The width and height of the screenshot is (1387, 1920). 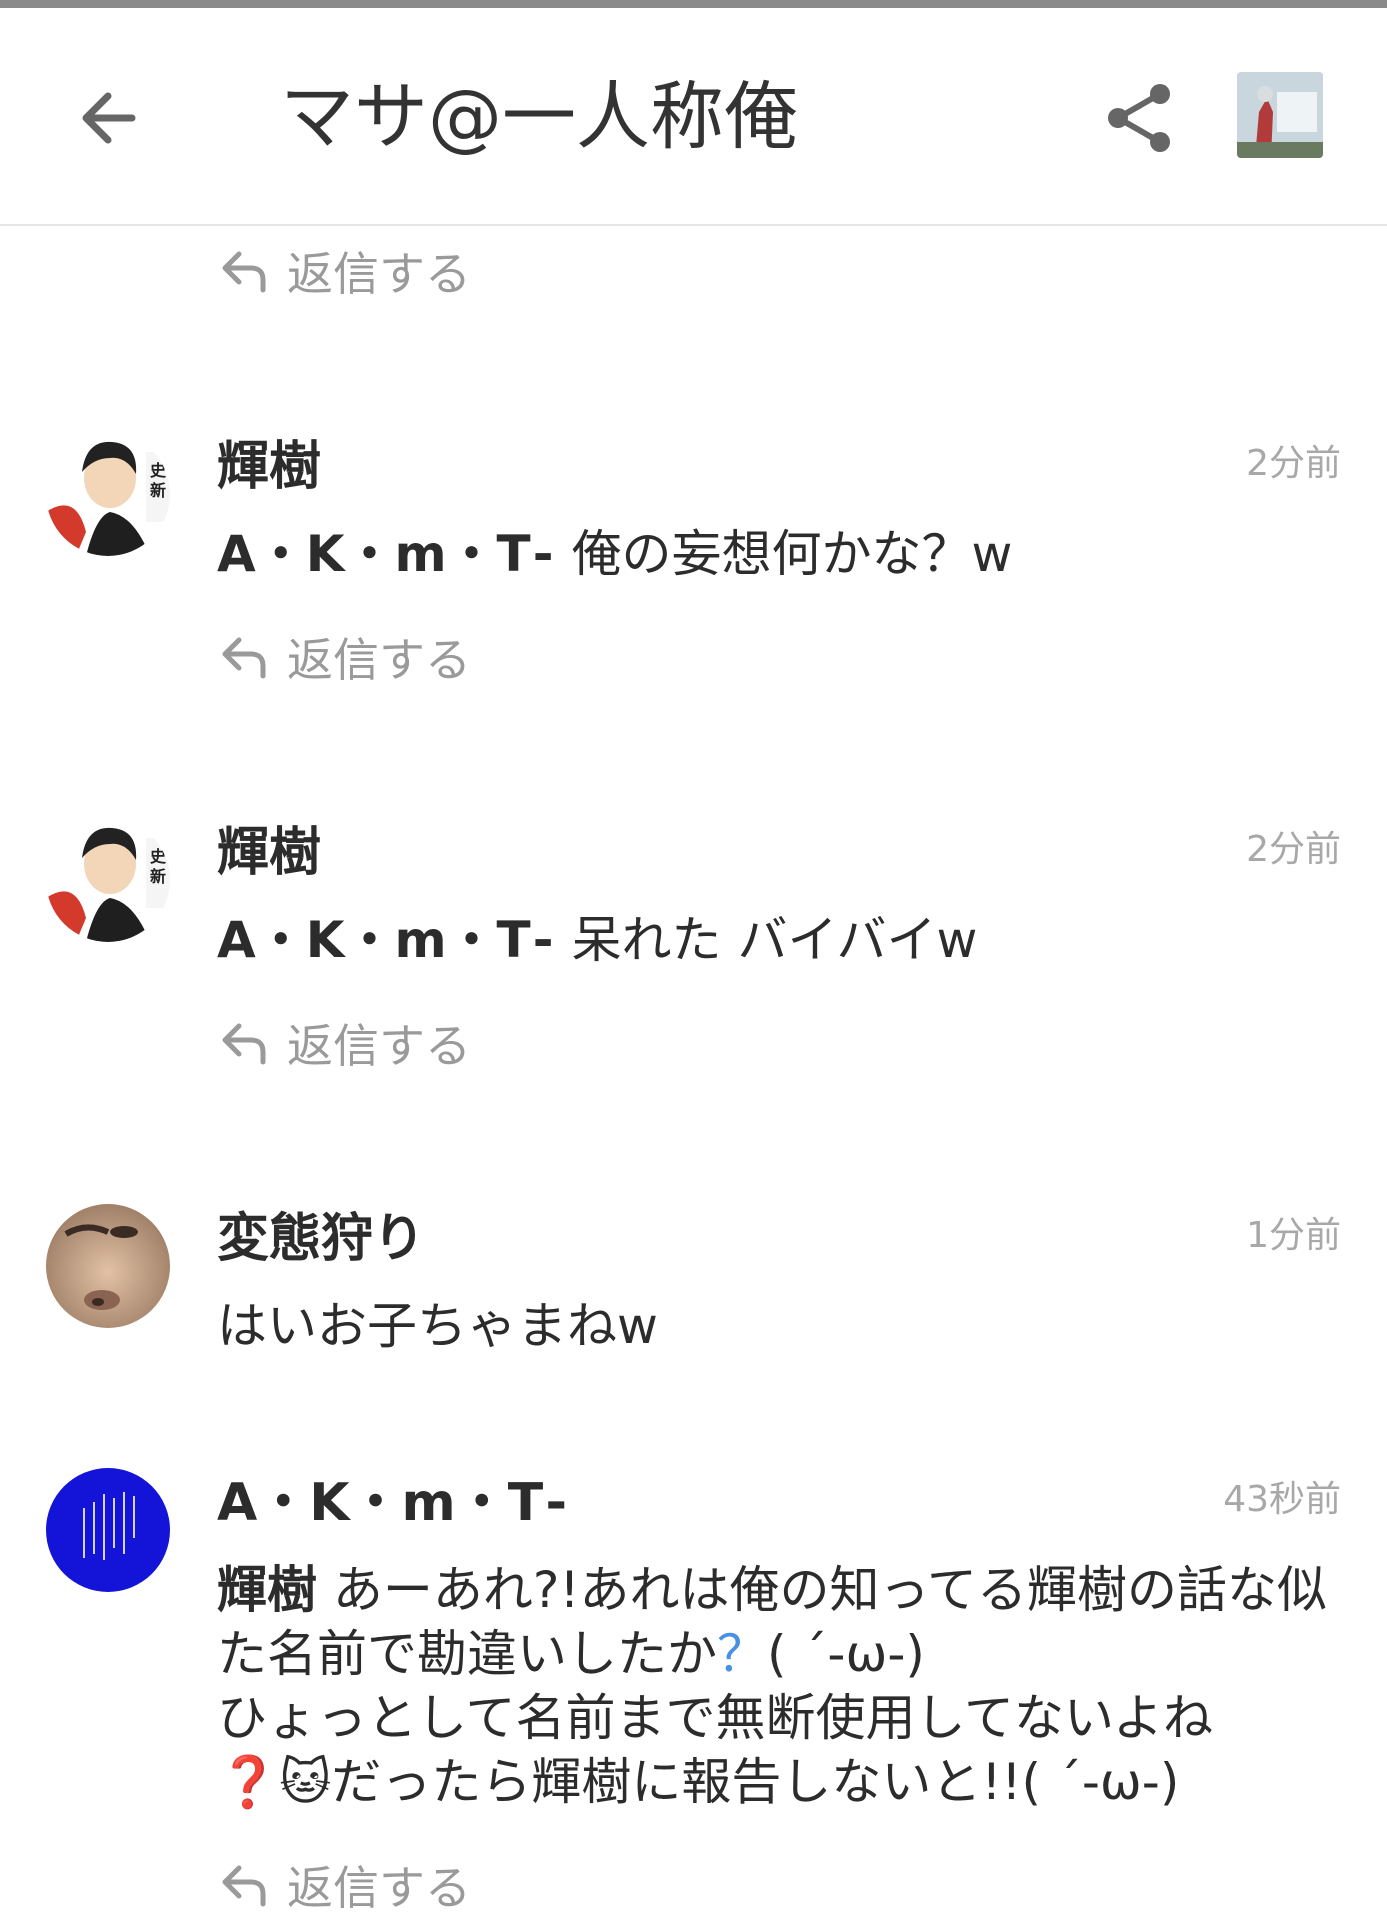 I want to click on comment-body: はいお子ちゃまねw, so click(x=437, y=1326).